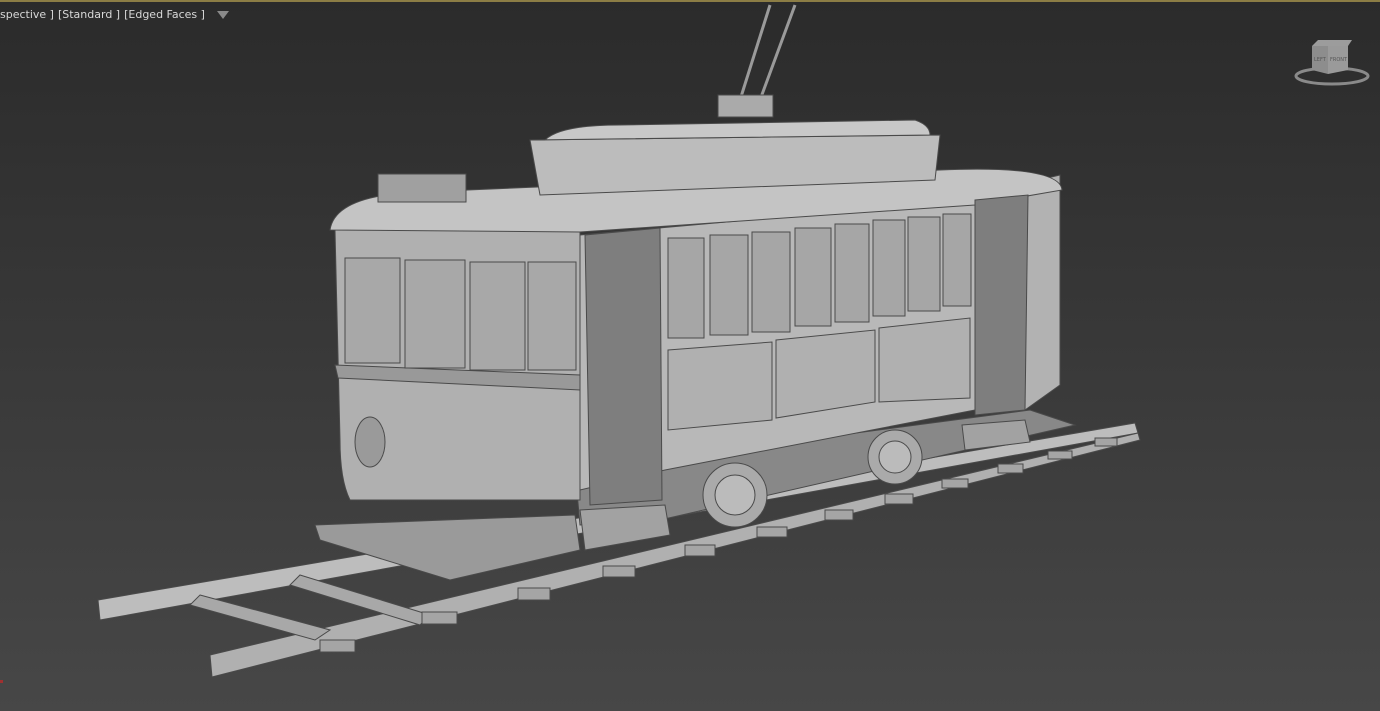 This screenshot has height=711, width=1380. What do you see at coordinates (27, 14) in the screenshot?
I see `viewport-view-menu: spective ]` at bounding box center [27, 14].